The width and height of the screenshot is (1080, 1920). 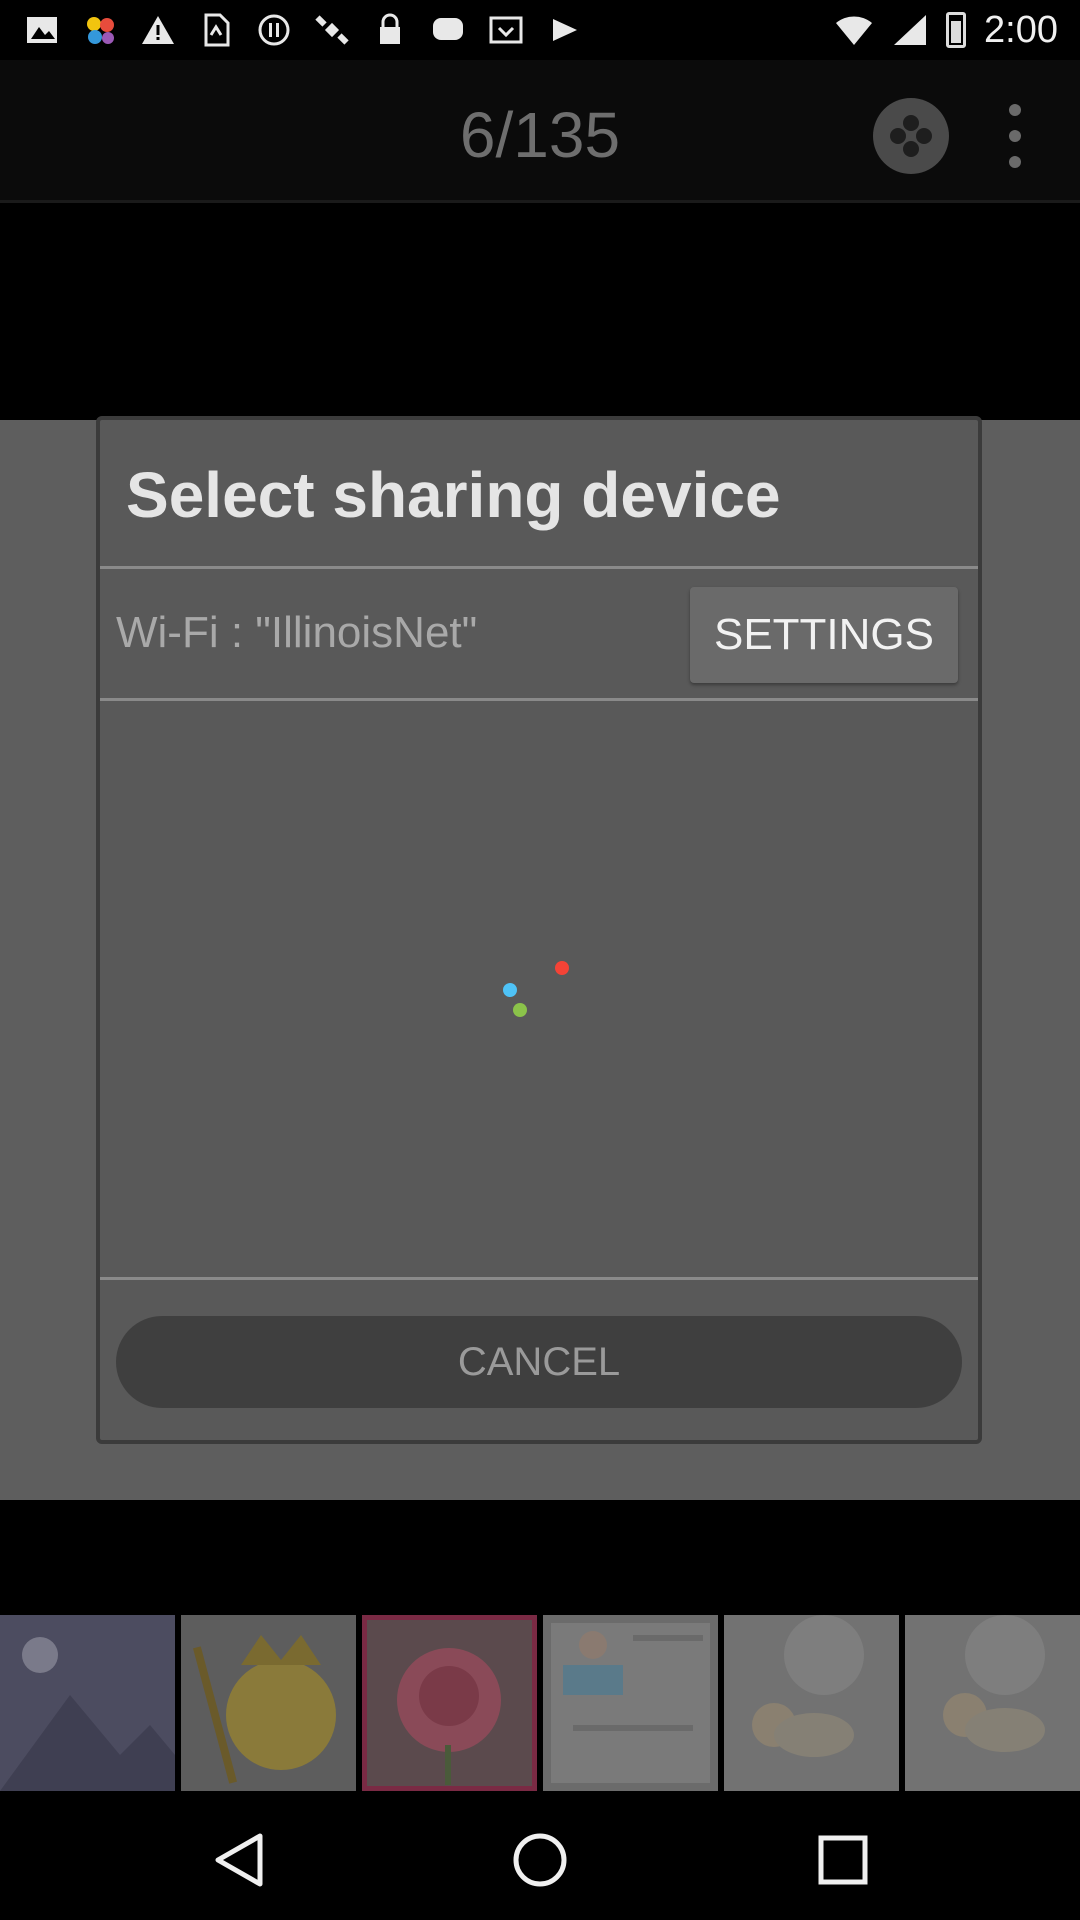 What do you see at coordinates (453, 495) in the screenshot?
I see `dialog-title: Select sharing device` at bounding box center [453, 495].